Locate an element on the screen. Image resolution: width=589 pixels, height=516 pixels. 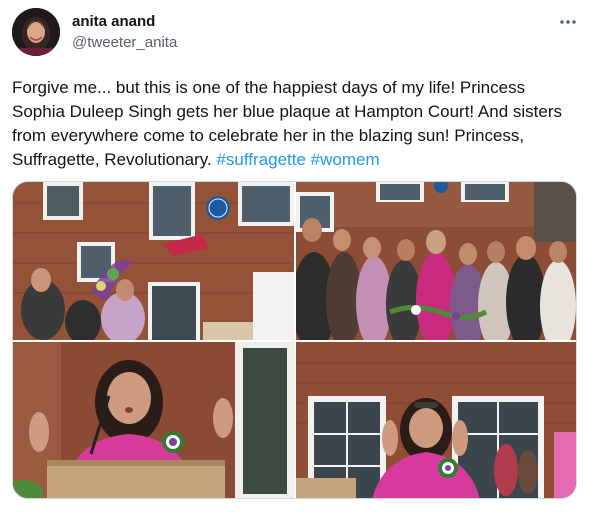
hashtag-link: #womem is located at coordinates (345, 159).